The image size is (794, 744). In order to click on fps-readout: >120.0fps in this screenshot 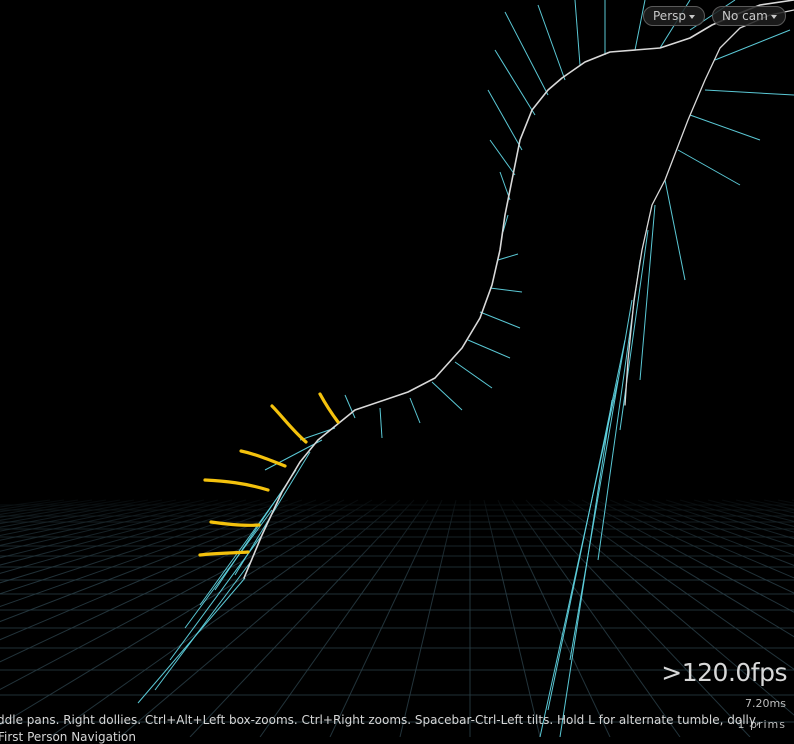, I will do `click(724, 672)`.